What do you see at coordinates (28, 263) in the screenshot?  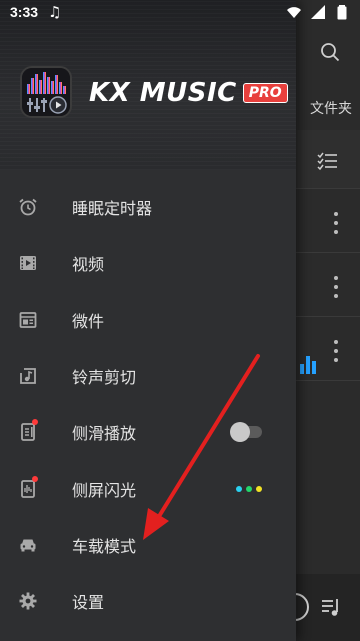 I see `video-icon` at bounding box center [28, 263].